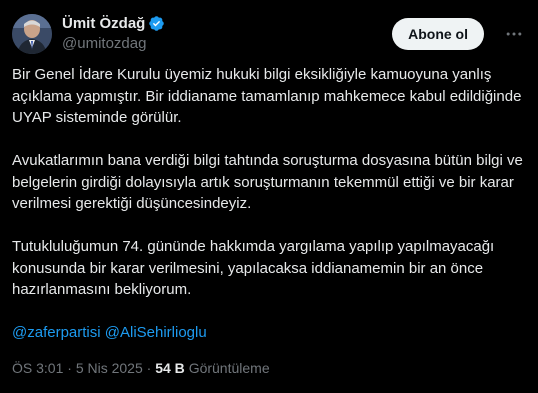 Image resolution: width=538 pixels, height=393 pixels. I want to click on tweet-meta: ÖS 3:01 · 5 Nis 2025 · 54 B Görüntüleme, so click(141, 368).